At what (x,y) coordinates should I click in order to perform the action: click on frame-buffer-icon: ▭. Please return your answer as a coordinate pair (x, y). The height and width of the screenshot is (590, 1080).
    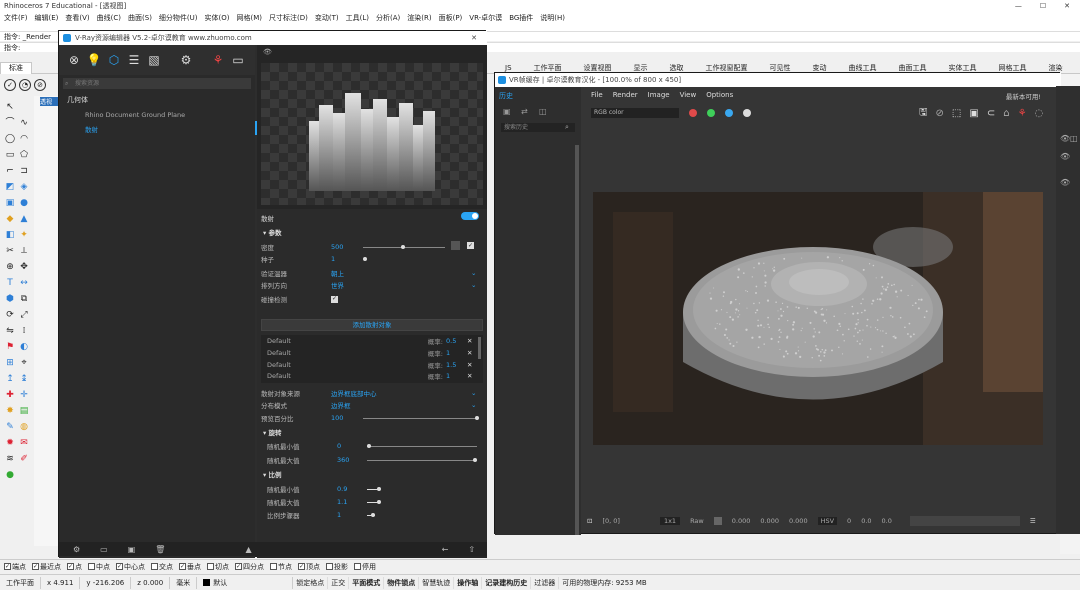
    Looking at the image, I should click on (238, 60).